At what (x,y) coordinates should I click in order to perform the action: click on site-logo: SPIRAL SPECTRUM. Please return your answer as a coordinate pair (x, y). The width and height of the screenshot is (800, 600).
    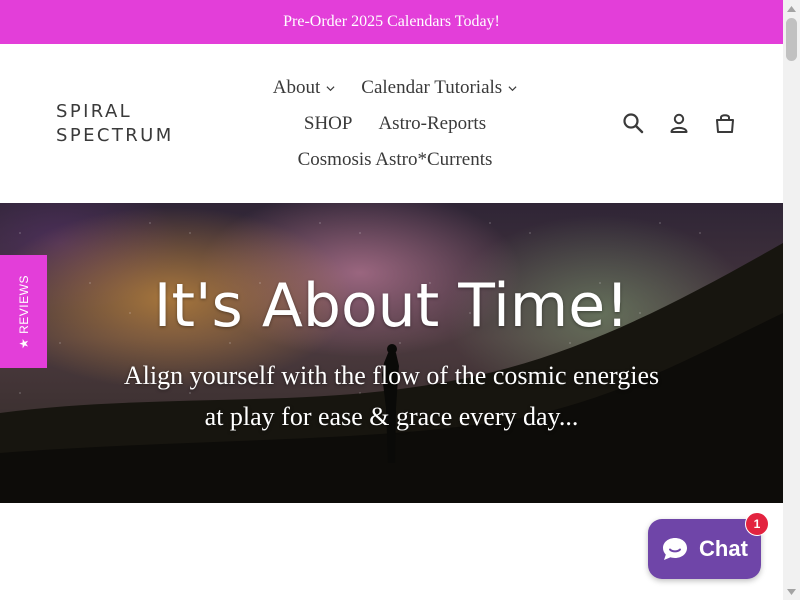
    Looking at the image, I should click on (131, 124).